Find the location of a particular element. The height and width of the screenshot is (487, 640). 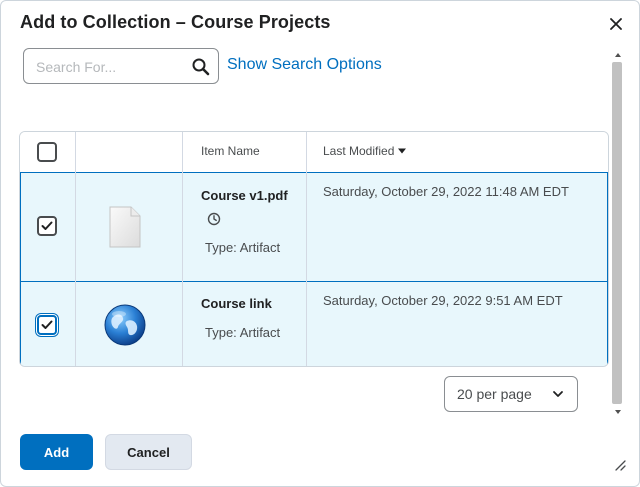

close-button is located at coordinates (616, 24).